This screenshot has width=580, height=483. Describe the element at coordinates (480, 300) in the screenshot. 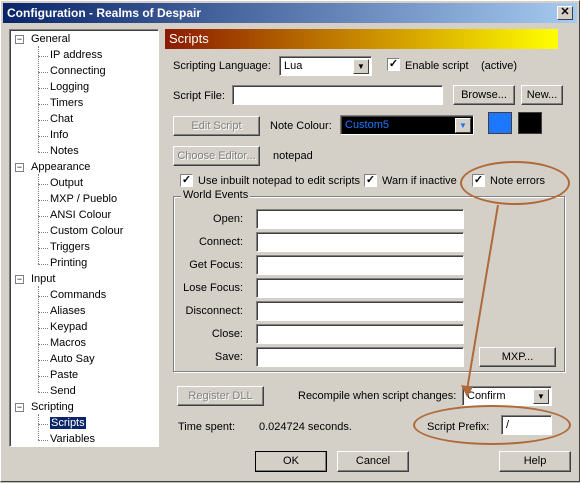

I see `annotation-arrow` at that location.